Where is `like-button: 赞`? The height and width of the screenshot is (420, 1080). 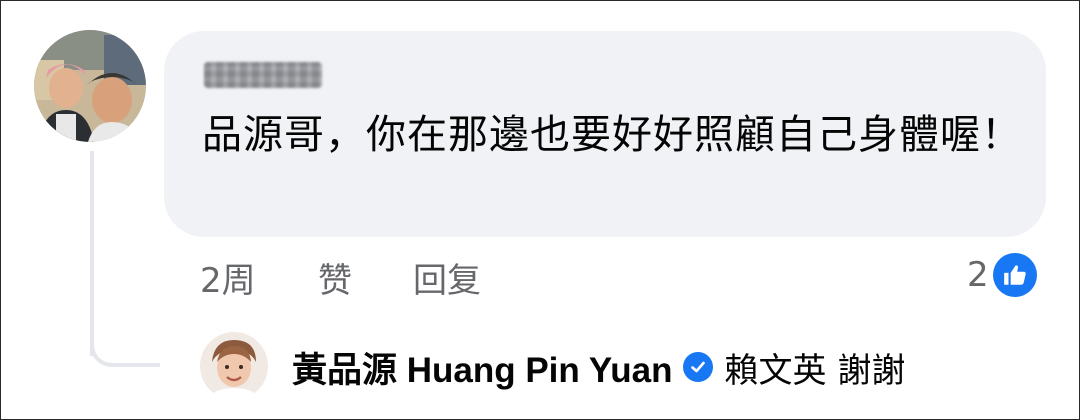 like-button: 赞 is located at coordinates (365, 277).